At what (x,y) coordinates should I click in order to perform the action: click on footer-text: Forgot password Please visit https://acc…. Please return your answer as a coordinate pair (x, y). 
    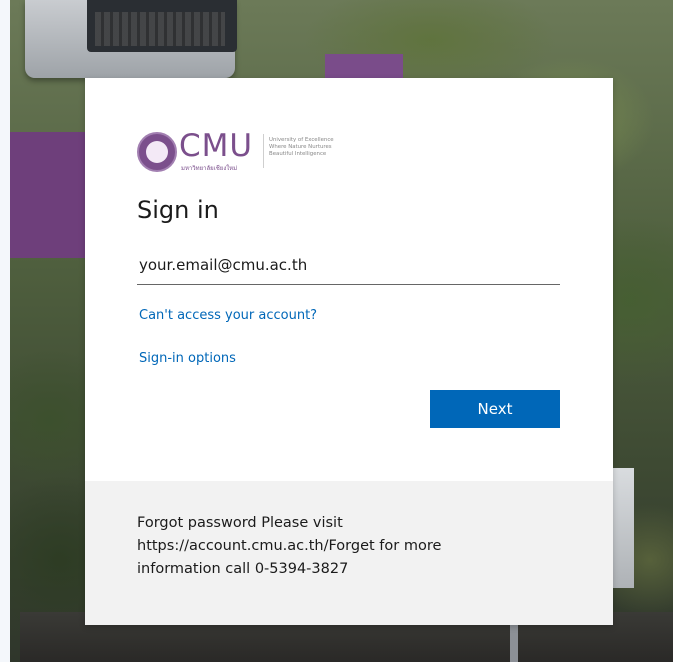
    Looking at the image, I should click on (337, 546).